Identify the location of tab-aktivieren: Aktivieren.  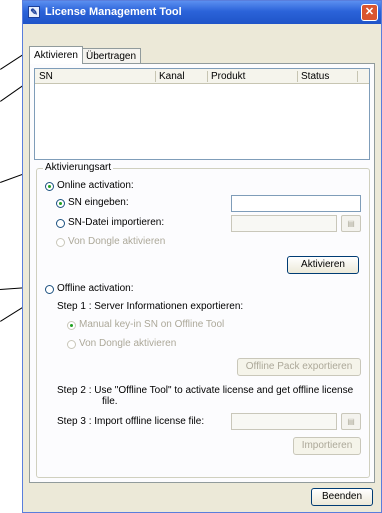
(56, 55).